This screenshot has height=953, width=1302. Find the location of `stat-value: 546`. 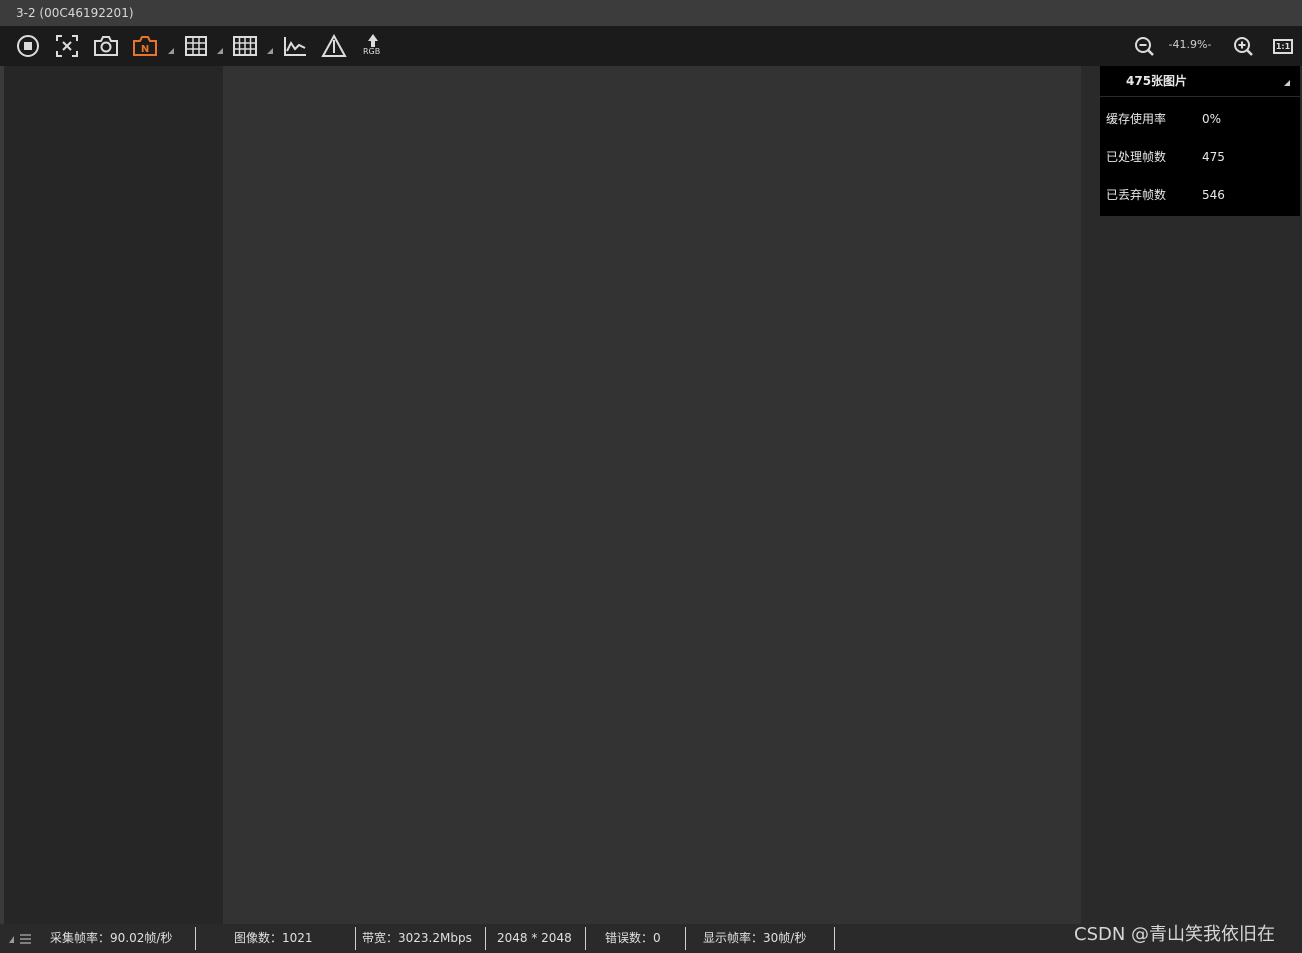

stat-value: 546 is located at coordinates (1213, 195).